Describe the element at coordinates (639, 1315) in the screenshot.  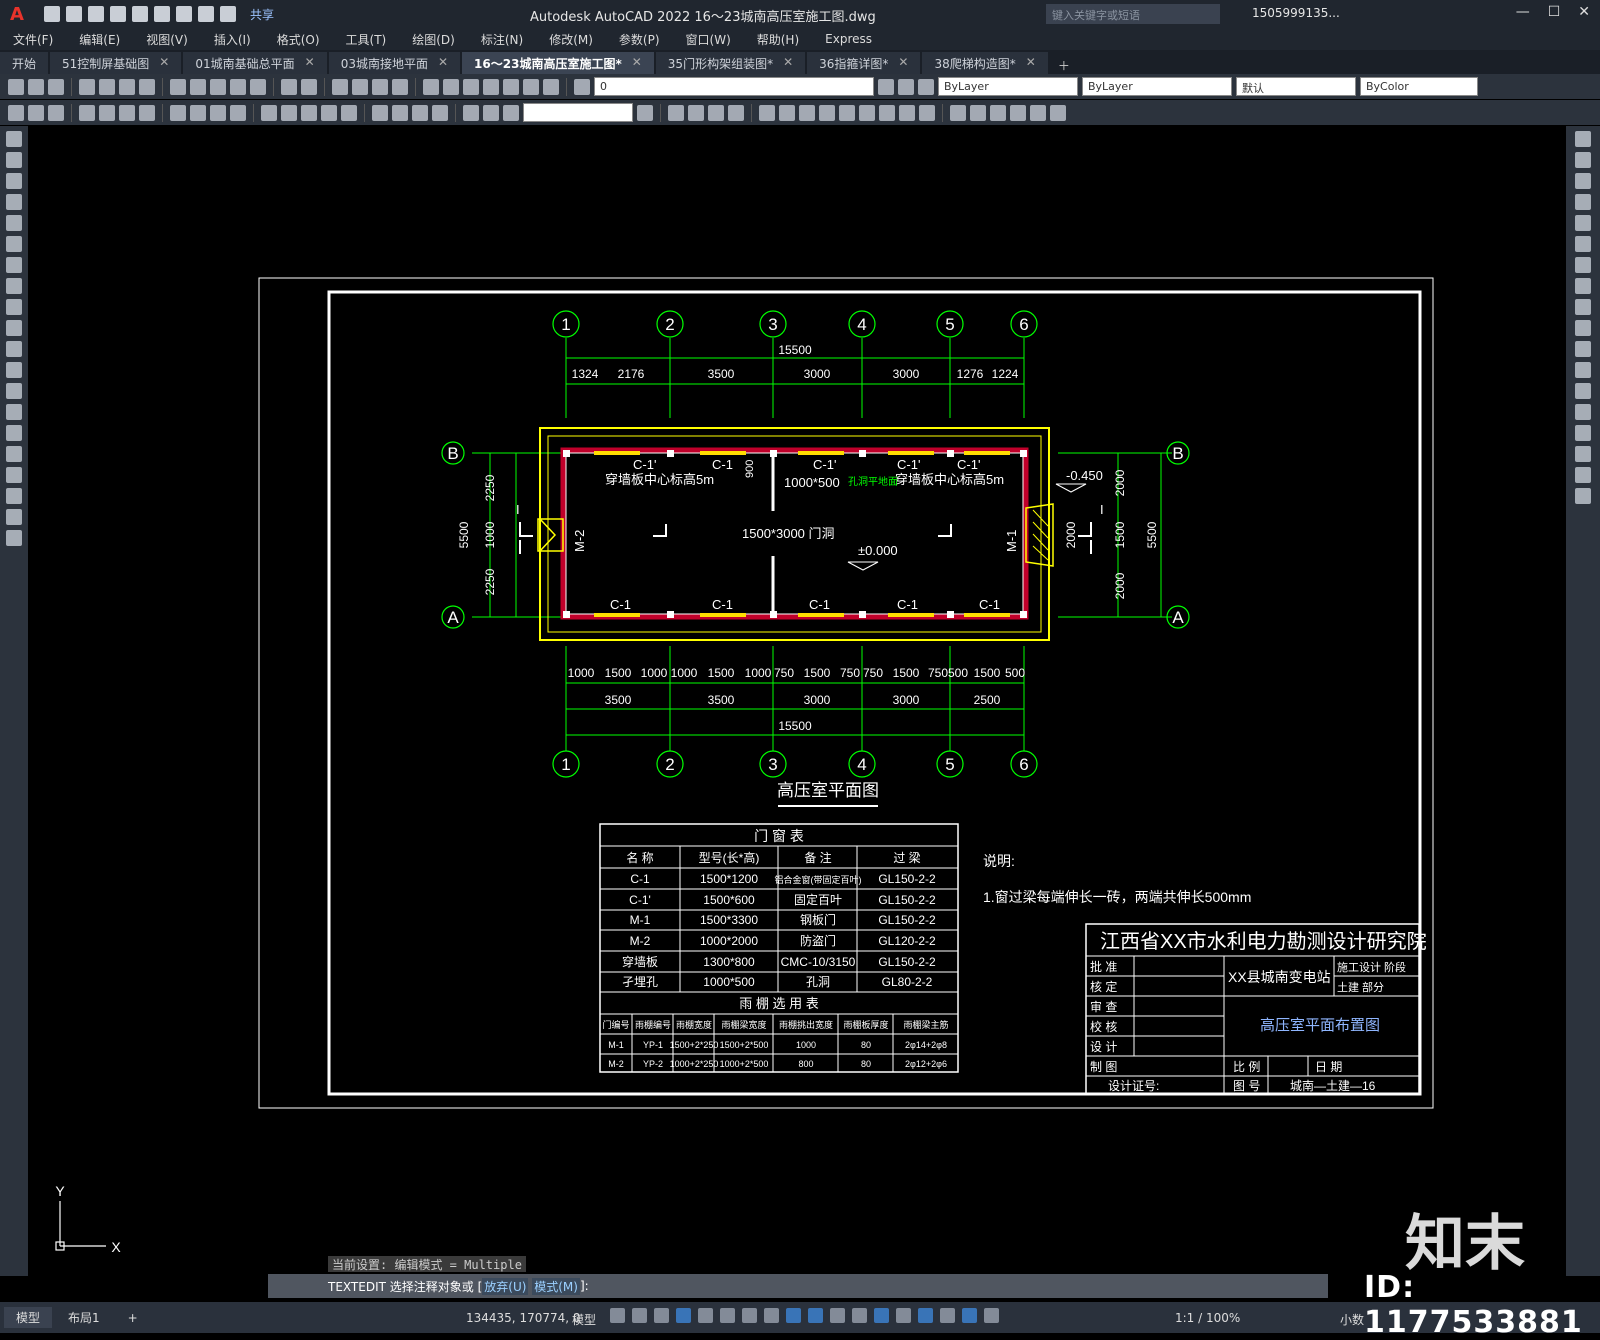
I see `snap-icon` at that location.